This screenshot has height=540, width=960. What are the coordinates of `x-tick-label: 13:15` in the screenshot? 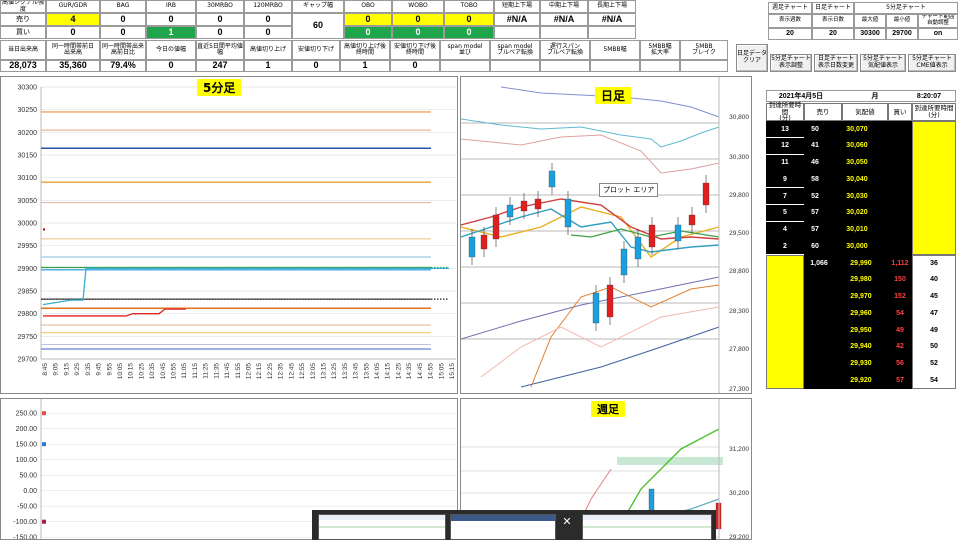 It's located at (323, 371).